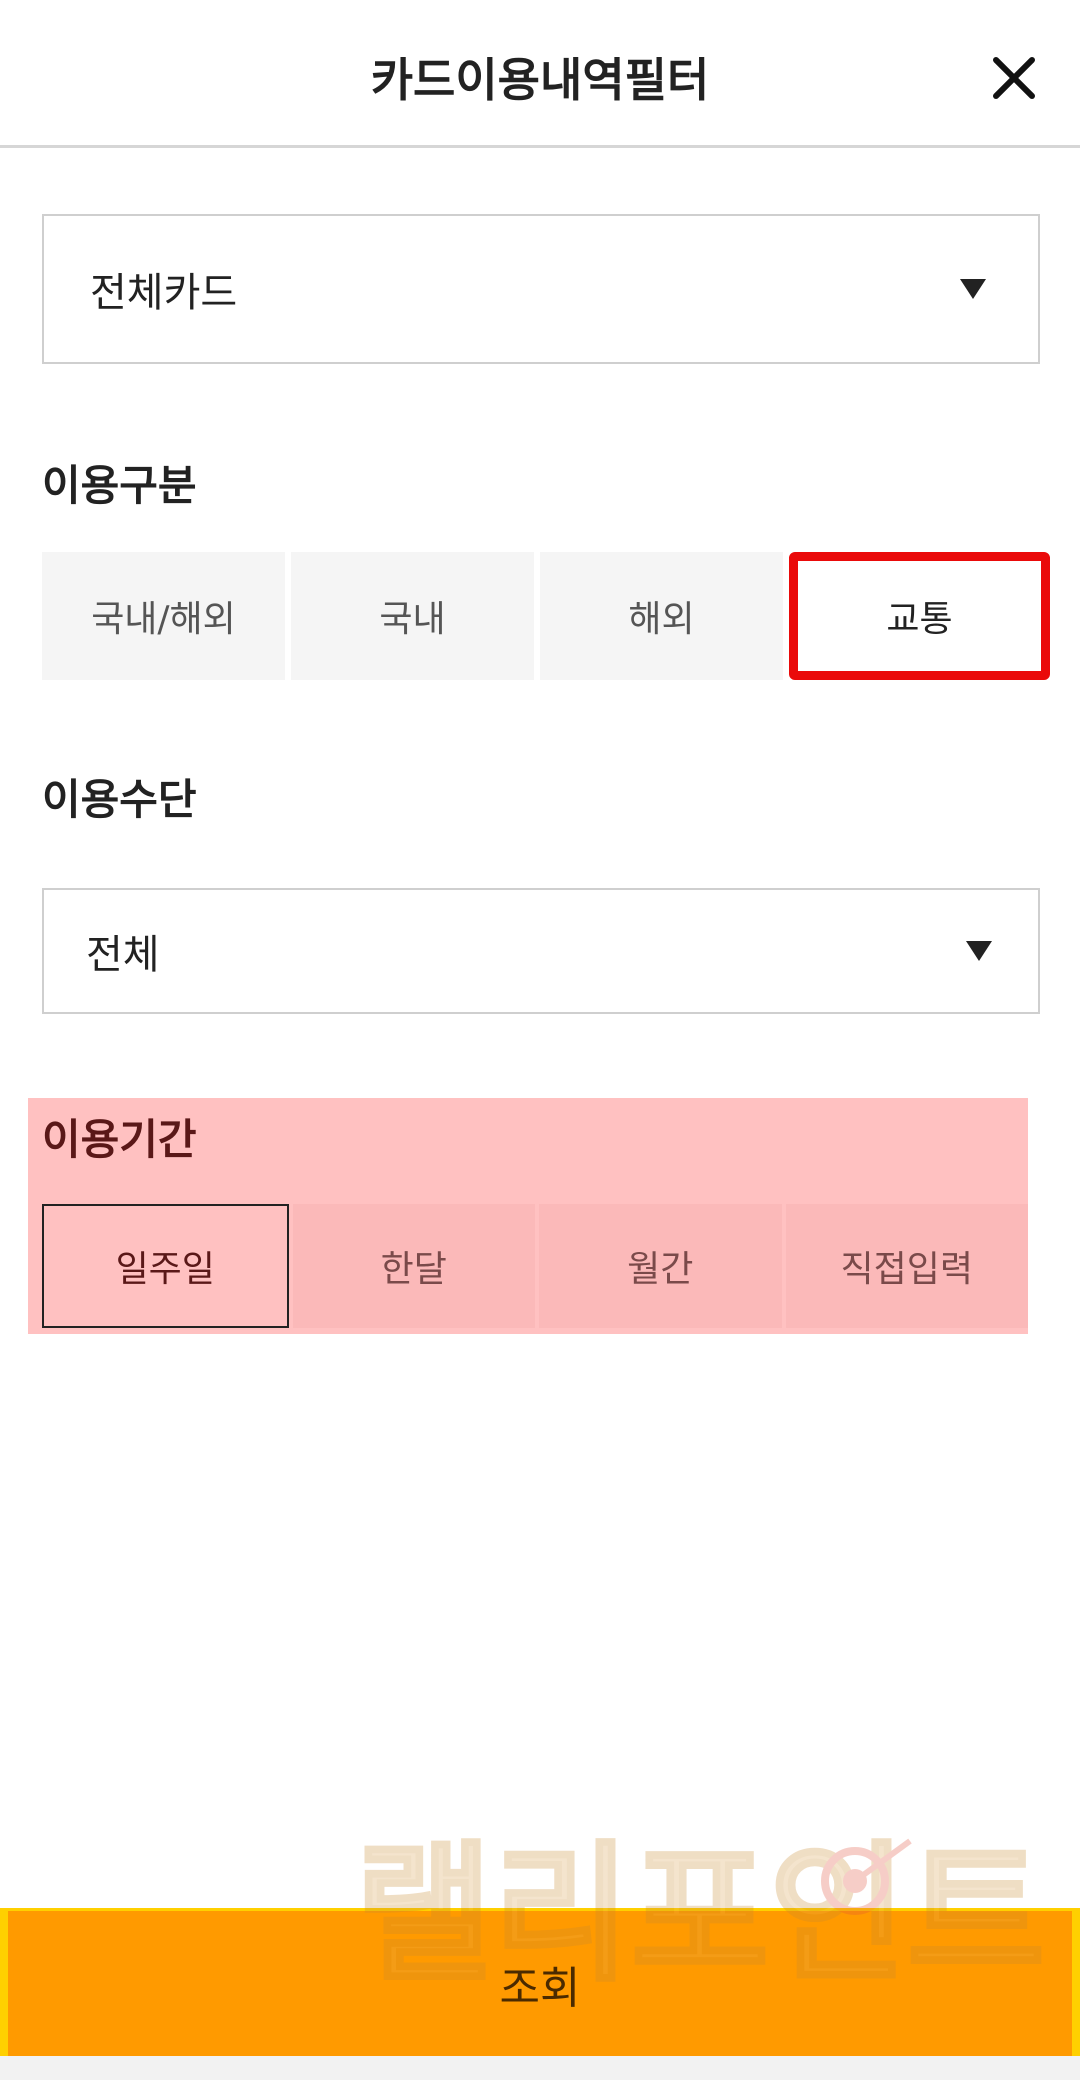 The height and width of the screenshot is (2080, 1080). I want to click on card-select-dropdown: 전체카드, so click(541, 289).